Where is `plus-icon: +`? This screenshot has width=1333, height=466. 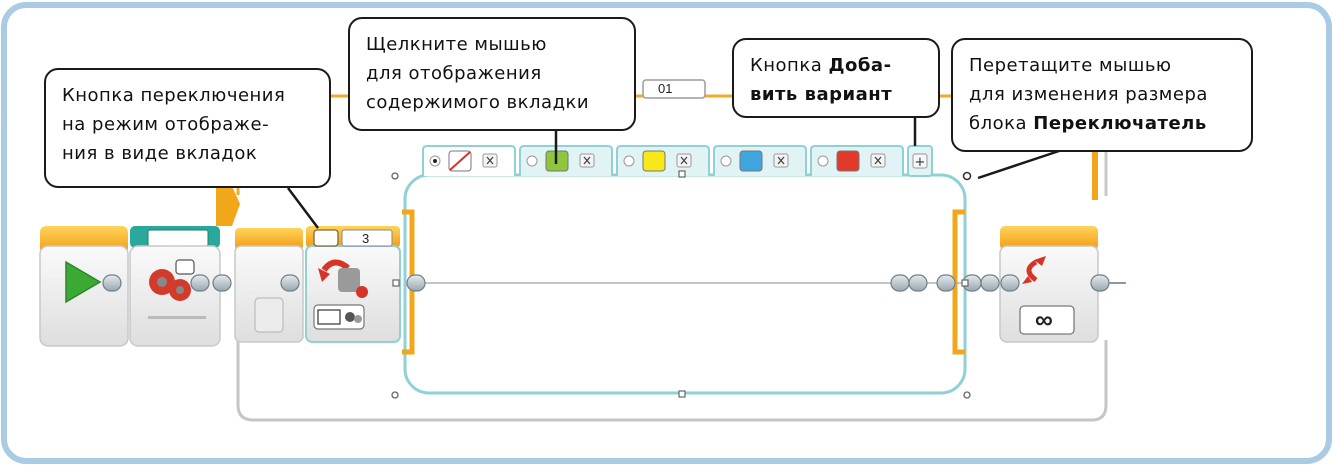
plus-icon: + is located at coordinates (920, 162).